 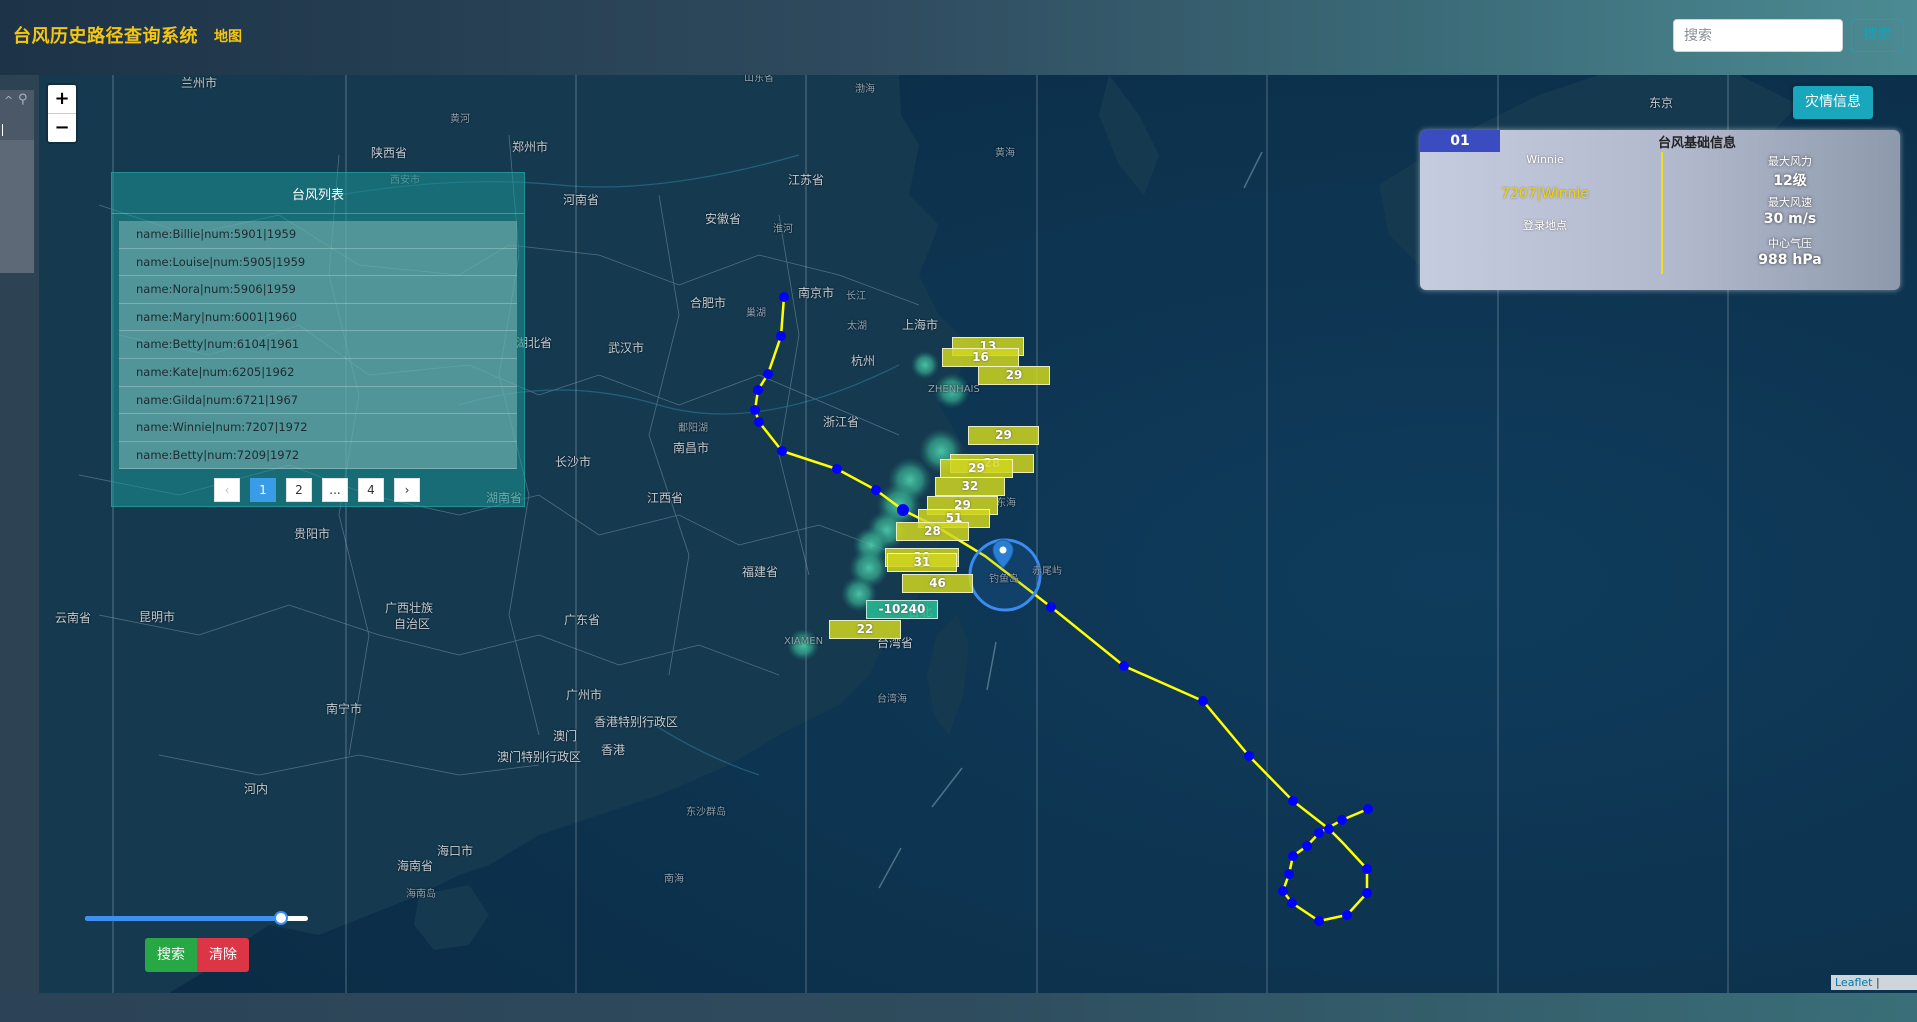 I want to click on storm-intensity-label: 46, so click(x=937, y=583).